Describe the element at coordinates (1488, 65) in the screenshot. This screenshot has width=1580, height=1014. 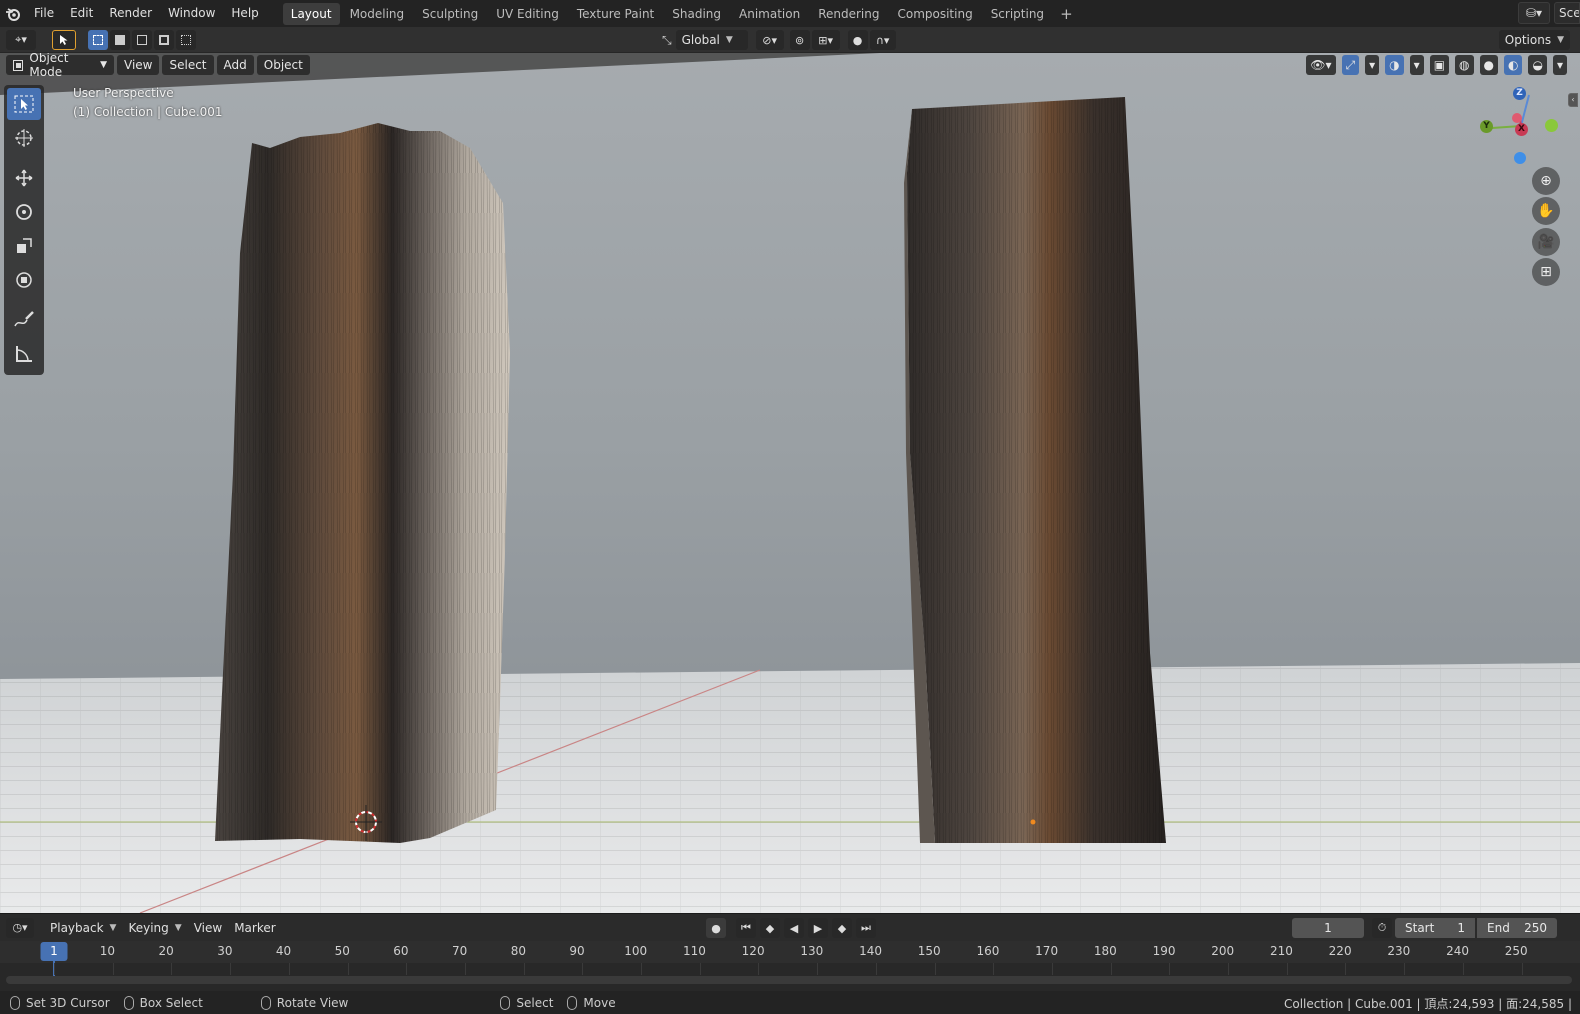
I see `solid-shading-icon: ●` at that location.